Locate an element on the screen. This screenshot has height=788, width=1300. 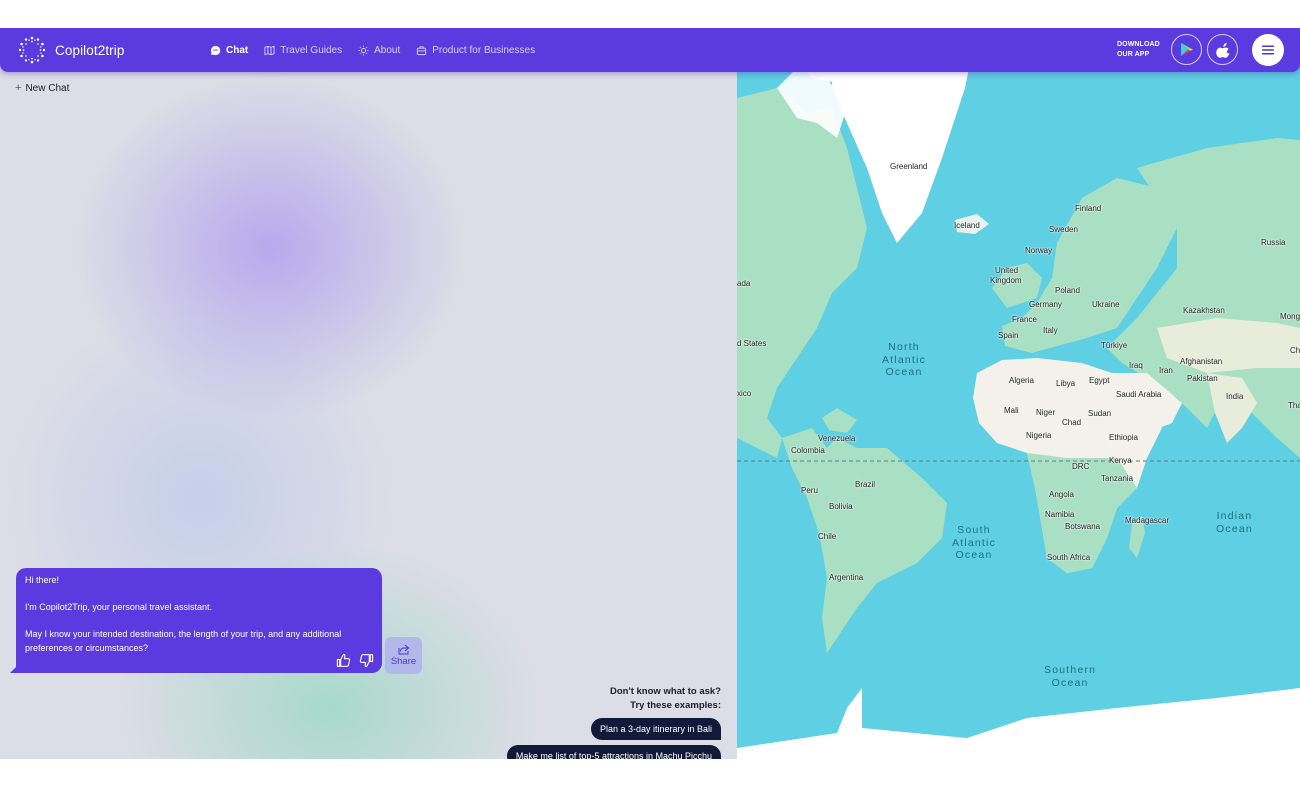
nav-chat: Chat is located at coordinates (229, 50).